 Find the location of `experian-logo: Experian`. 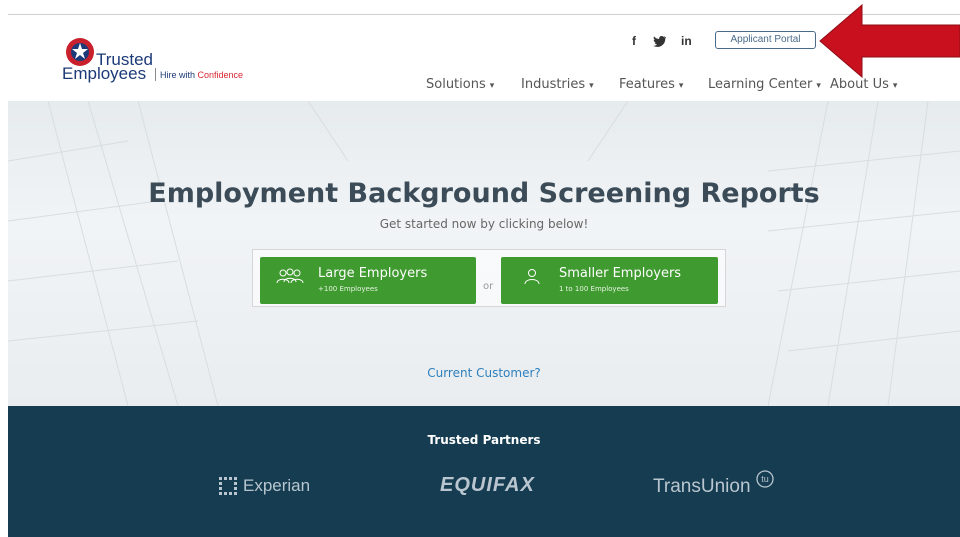

experian-logo: Experian is located at coordinates (277, 485).